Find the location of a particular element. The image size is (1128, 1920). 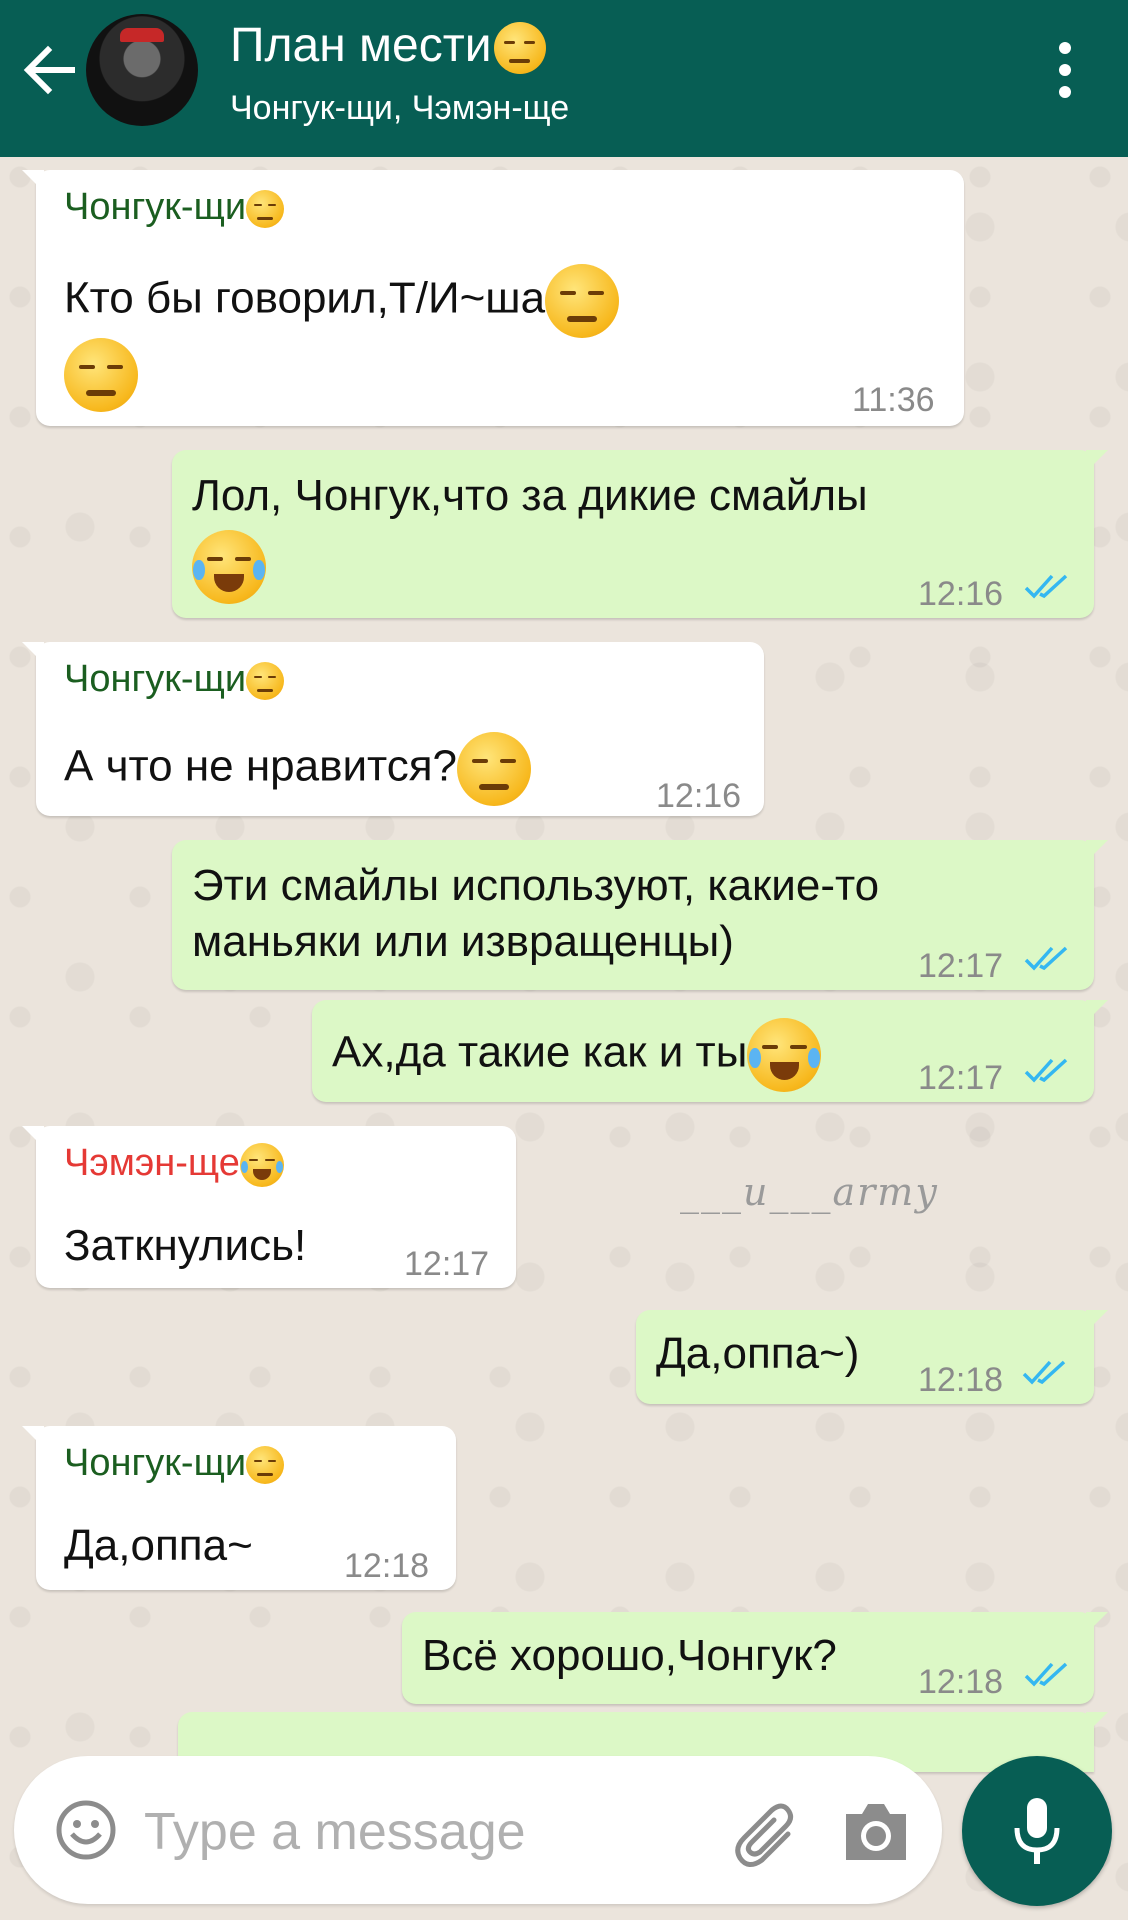

chat-participants: Чонгук-щи, Чэмэн-ще is located at coordinates (399, 108).